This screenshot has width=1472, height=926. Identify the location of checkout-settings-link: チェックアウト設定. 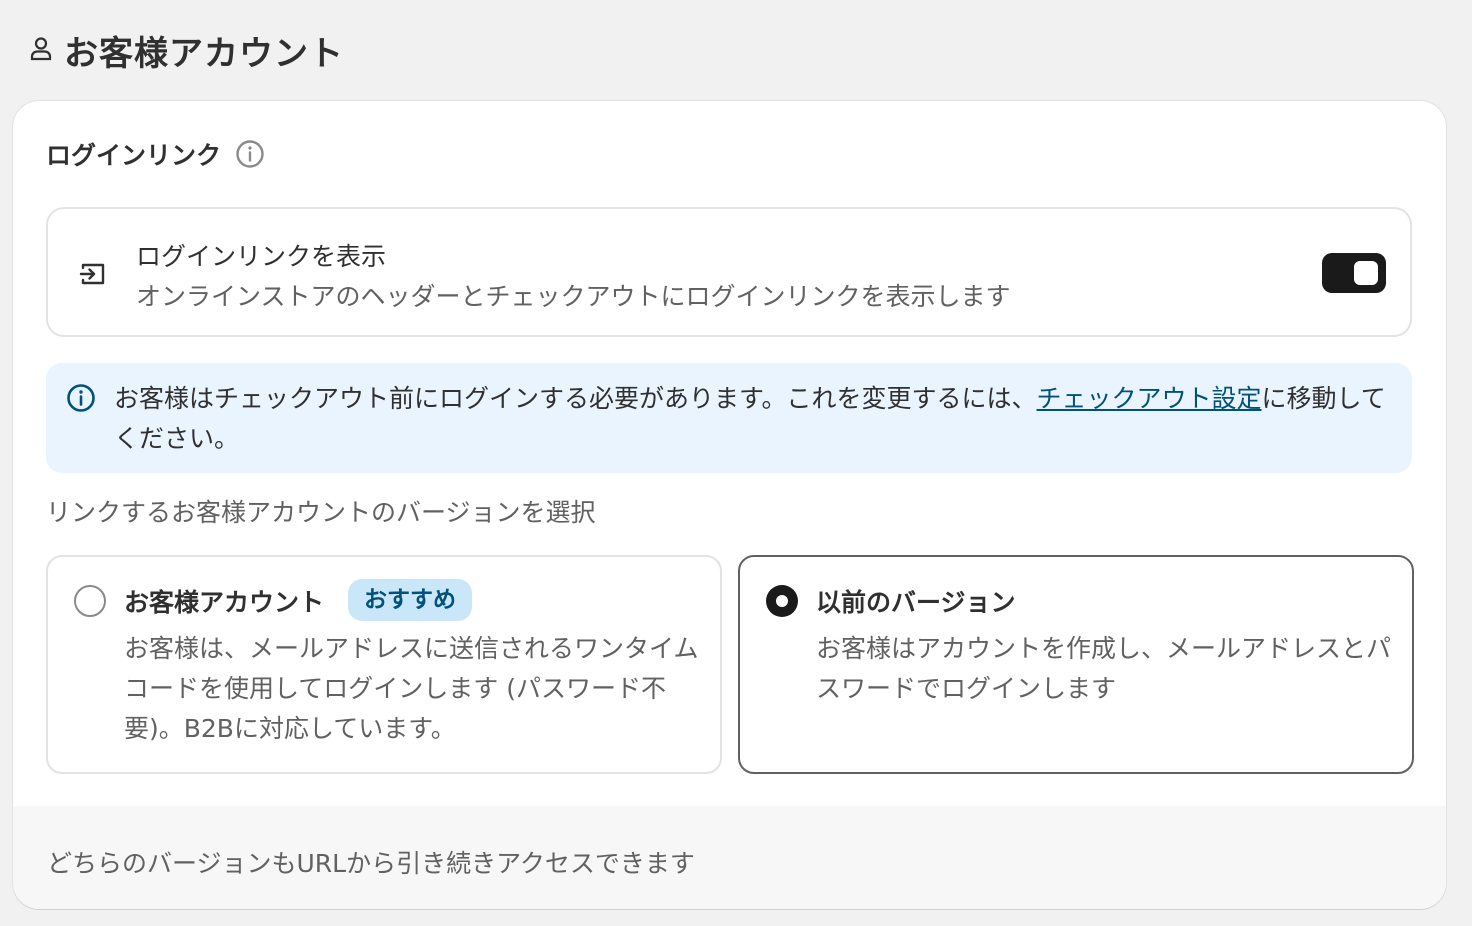
(1149, 398).